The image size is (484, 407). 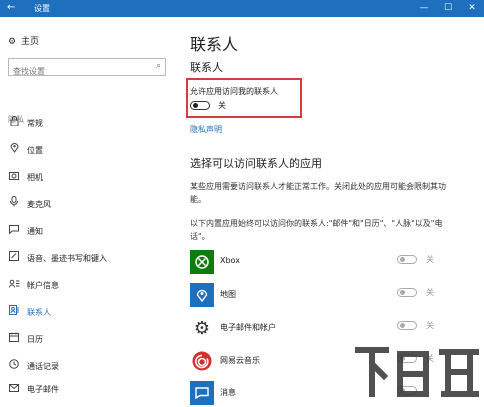 I want to click on sidebar-item-call-history: 通话记录, so click(x=89, y=367).